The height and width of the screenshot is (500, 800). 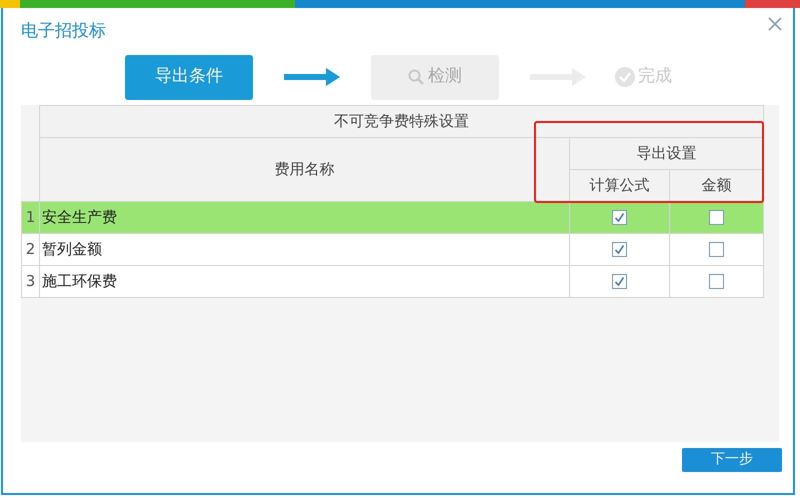 What do you see at coordinates (402, 121) in the screenshot?
I see `column-header: 不可竞争费特殊设置` at bounding box center [402, 121].